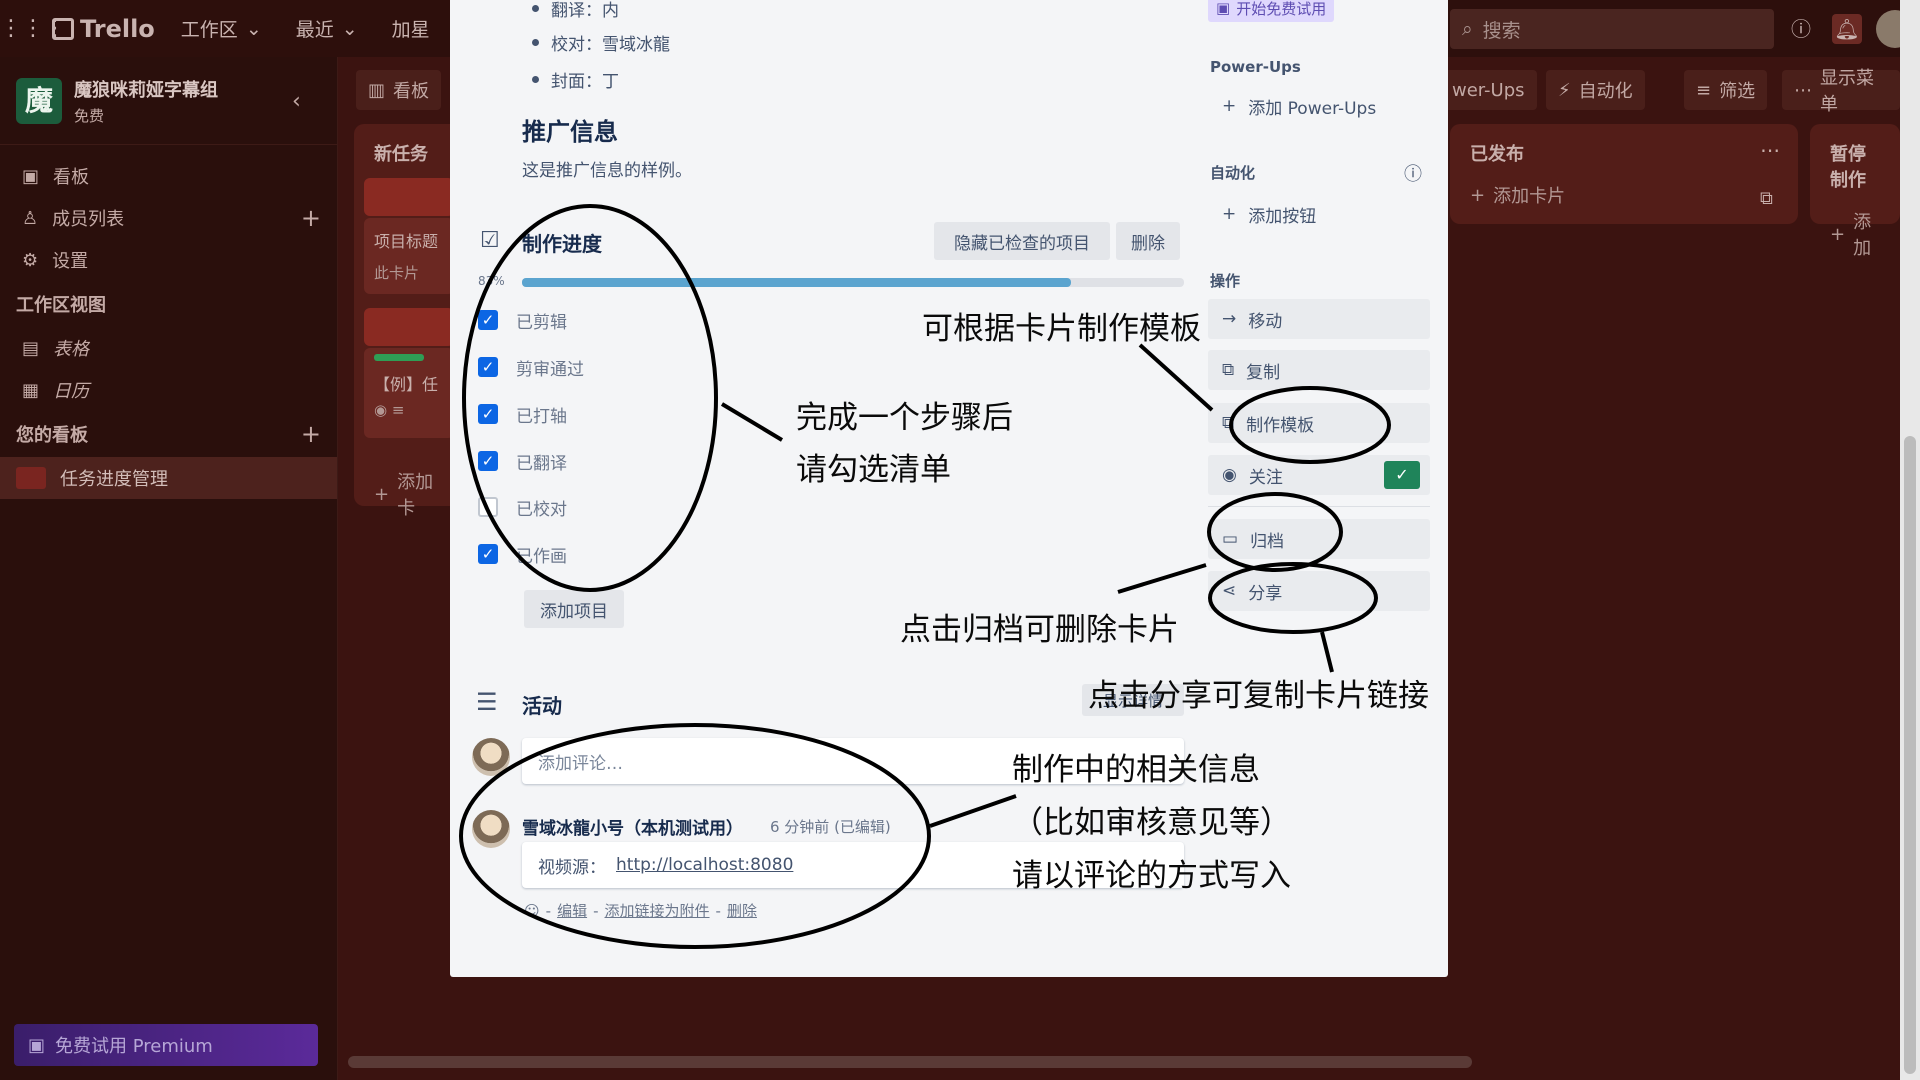 This screenshot has width=1920, height=1080. Describe the element at coordinates (1151, 823) in the screenshot. I see `annotation-comment-line2: （比如审核意见等）` at that location.